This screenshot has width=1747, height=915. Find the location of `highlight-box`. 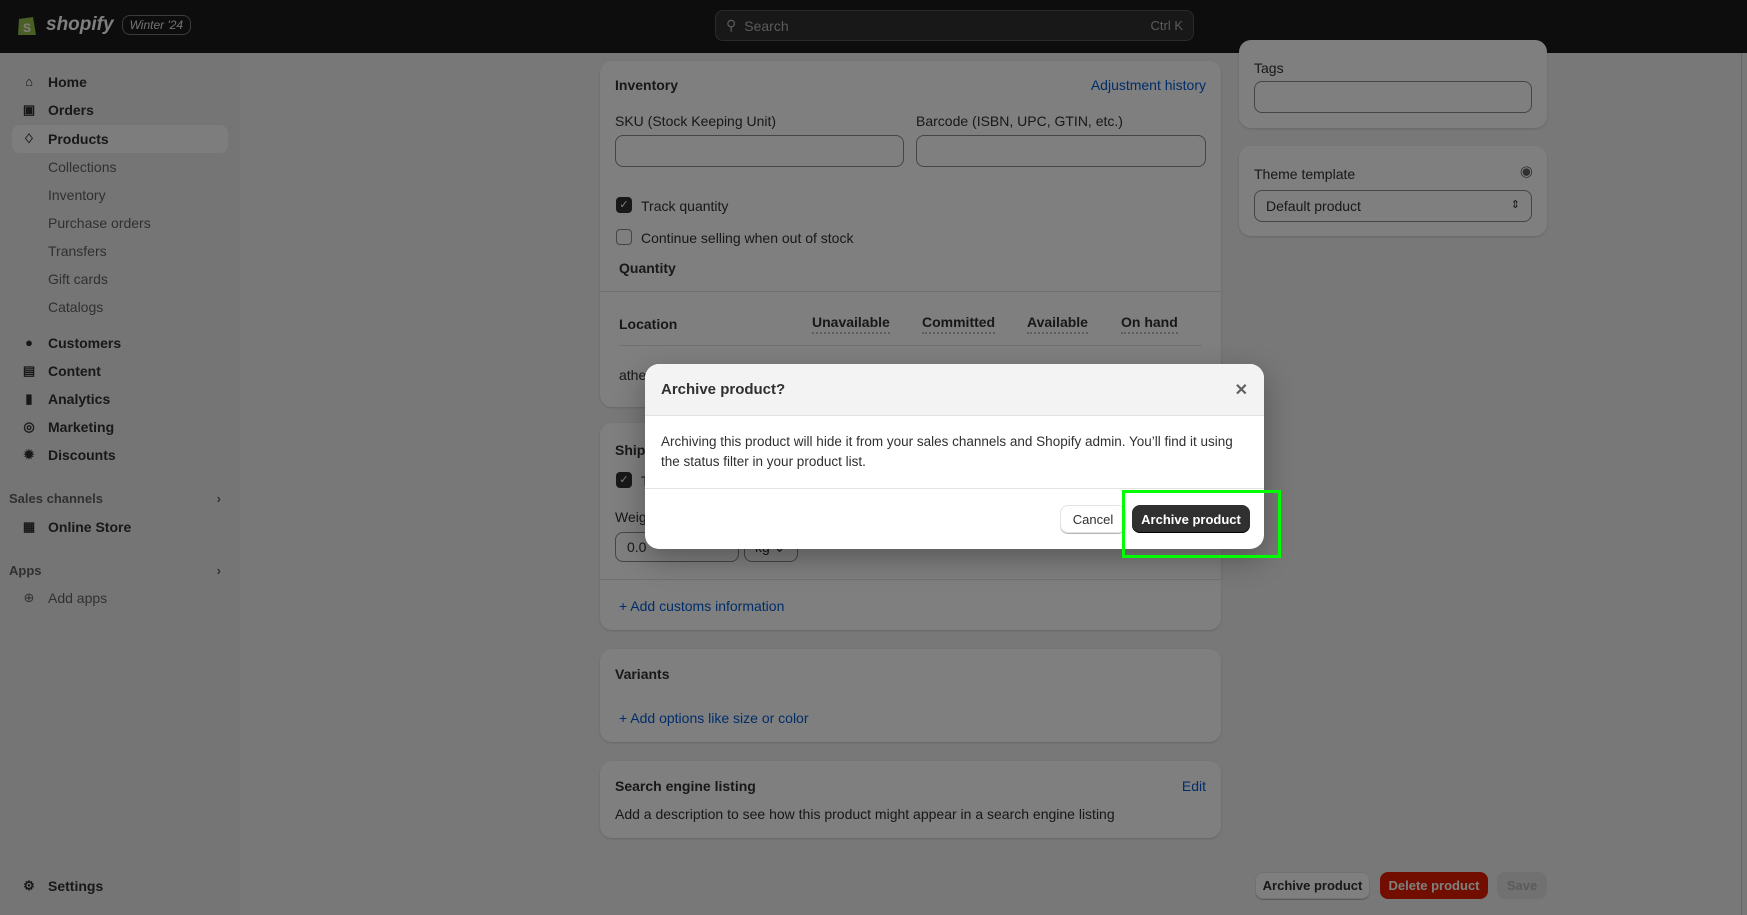

highlight-box is located at coordinates (1201, 524).